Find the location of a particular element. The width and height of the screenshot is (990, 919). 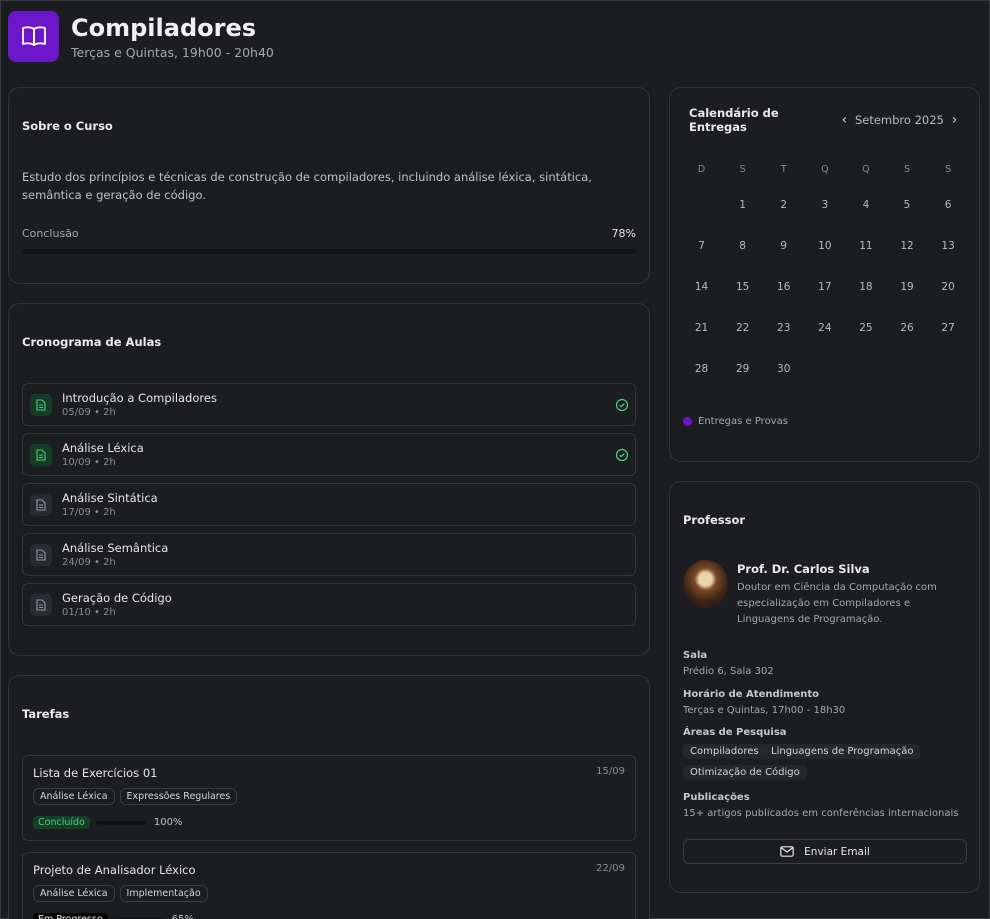

calendar-day: 30 is located at coordinates (783, 383).